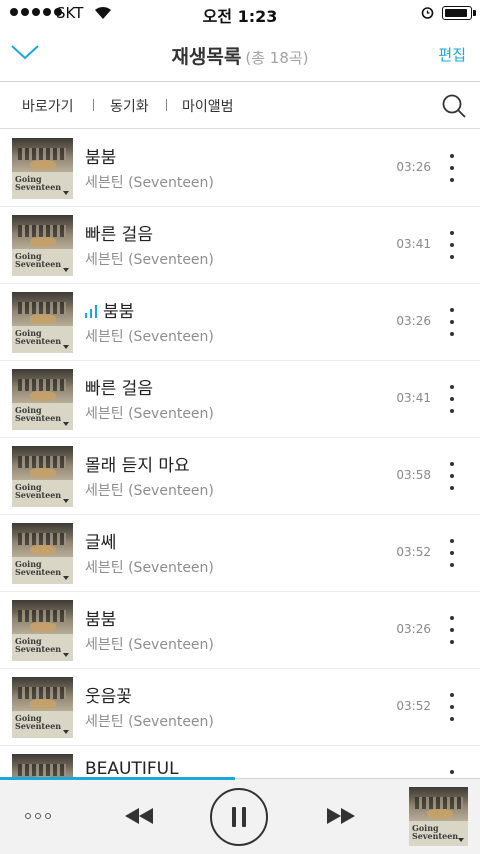 This screenshot has width=480, height=854. I want to click on pause-icon, so click(234, 817).